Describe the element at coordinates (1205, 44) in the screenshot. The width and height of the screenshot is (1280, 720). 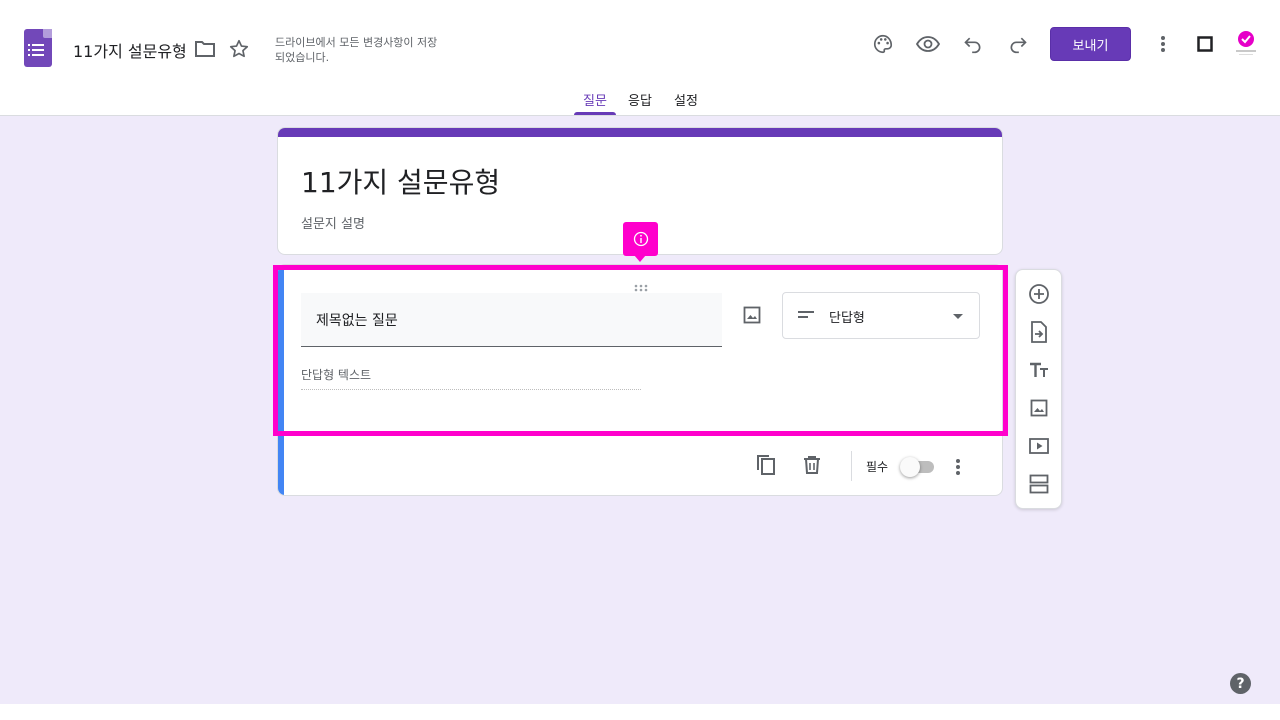
I see `square-icon` at that location.